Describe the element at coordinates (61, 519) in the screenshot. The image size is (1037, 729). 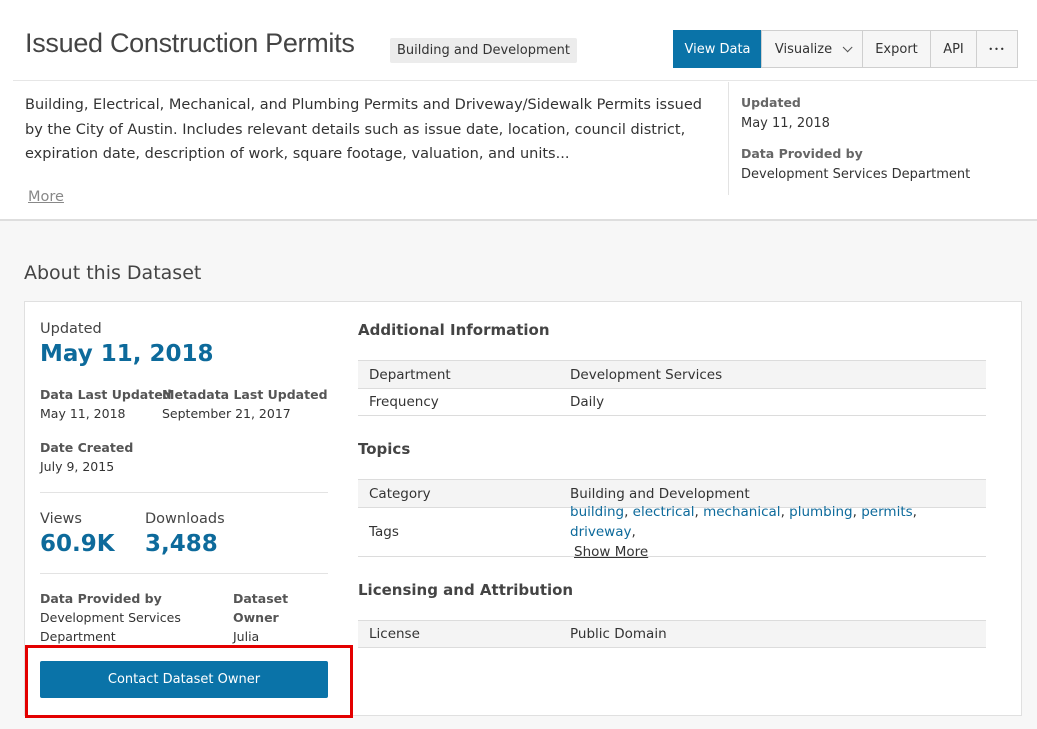
I see `views-label: Views` at that location.